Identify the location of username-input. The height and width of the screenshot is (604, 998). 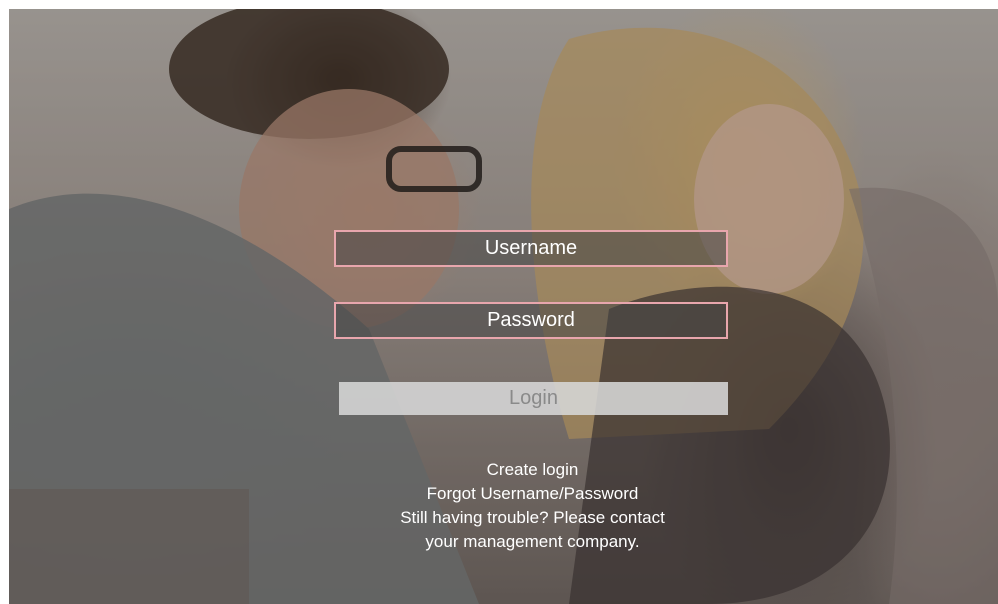
(531, 248).